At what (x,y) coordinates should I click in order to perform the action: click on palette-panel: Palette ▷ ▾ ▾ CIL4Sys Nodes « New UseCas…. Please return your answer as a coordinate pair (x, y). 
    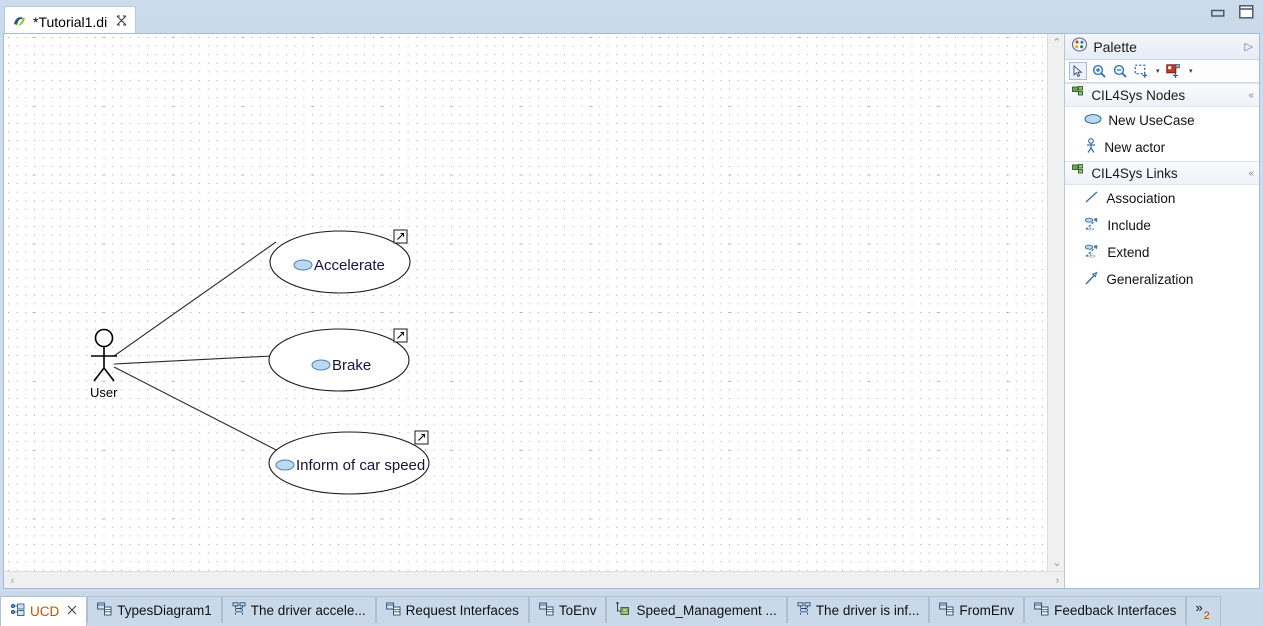
    Looking at the image, I should click on (1161, 311).